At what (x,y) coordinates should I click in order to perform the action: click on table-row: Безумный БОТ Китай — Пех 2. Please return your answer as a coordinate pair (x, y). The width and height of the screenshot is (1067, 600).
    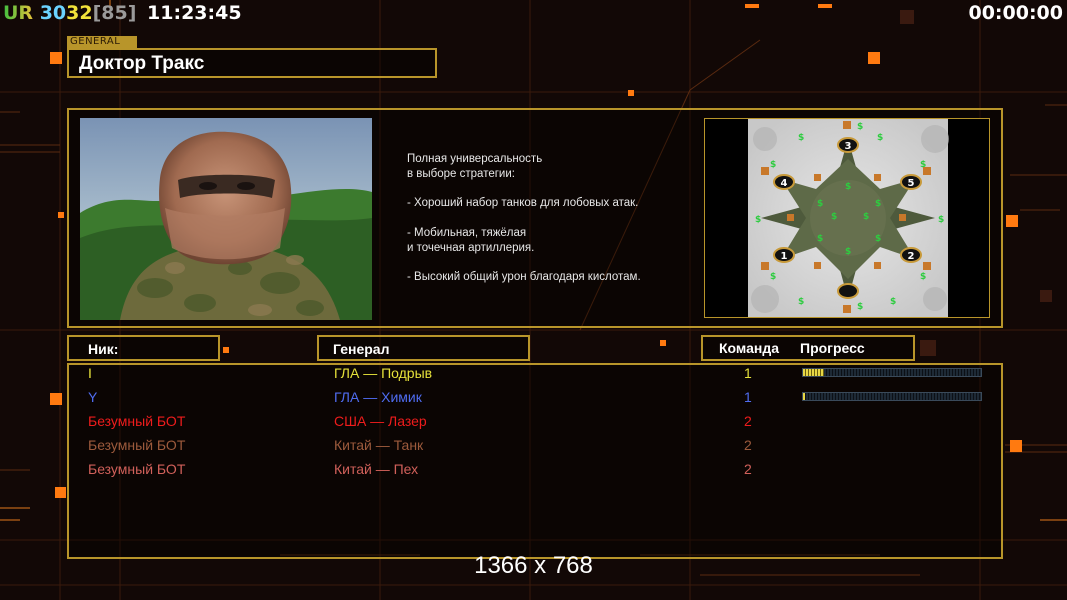
    Looking at the image, I should click on (533, 473).